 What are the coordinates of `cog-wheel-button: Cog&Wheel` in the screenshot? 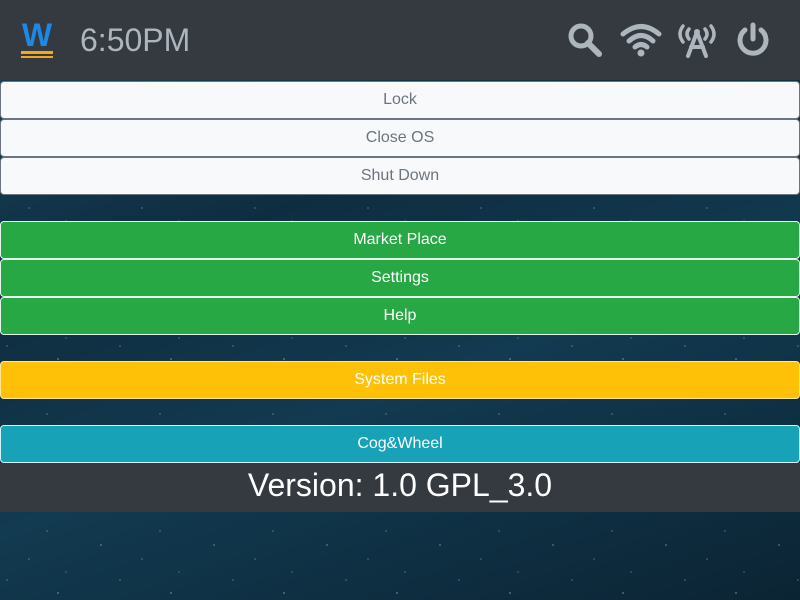 It's located at (400, 444).